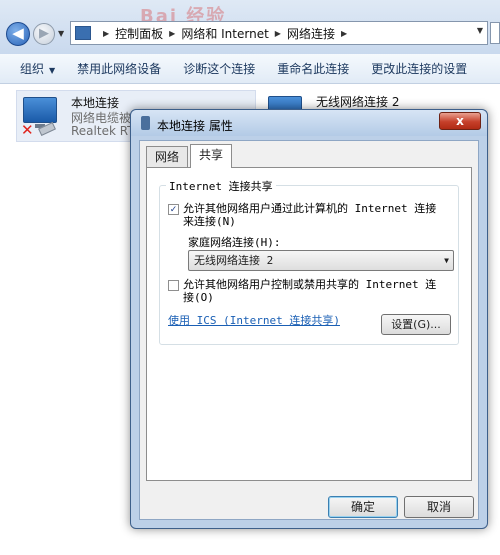 This screenshot has width=500, height=555. Describe the element at coordinates (27, 130) in the screenshot. I see `disconnected-x-icon: ✕` at that location.